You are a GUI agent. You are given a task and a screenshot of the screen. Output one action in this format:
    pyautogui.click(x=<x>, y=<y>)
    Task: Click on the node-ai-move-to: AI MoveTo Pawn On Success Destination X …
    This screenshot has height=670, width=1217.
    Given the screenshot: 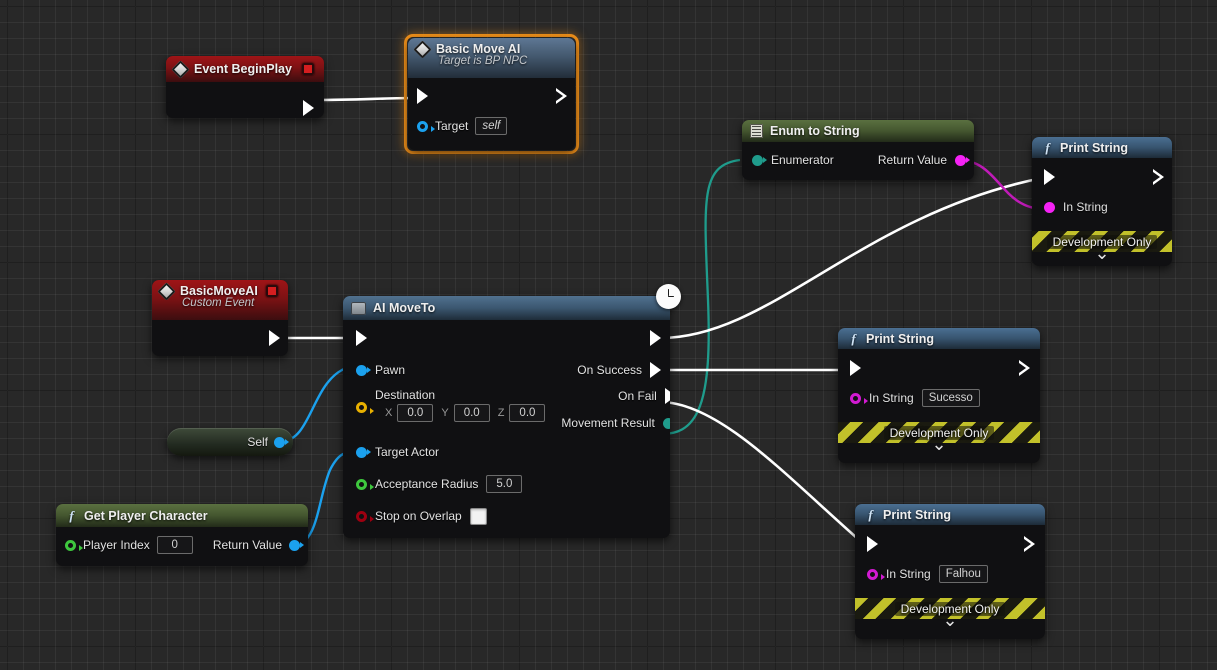 What is the action you would take?
    pyautogui.click(x=506, y=417)
    